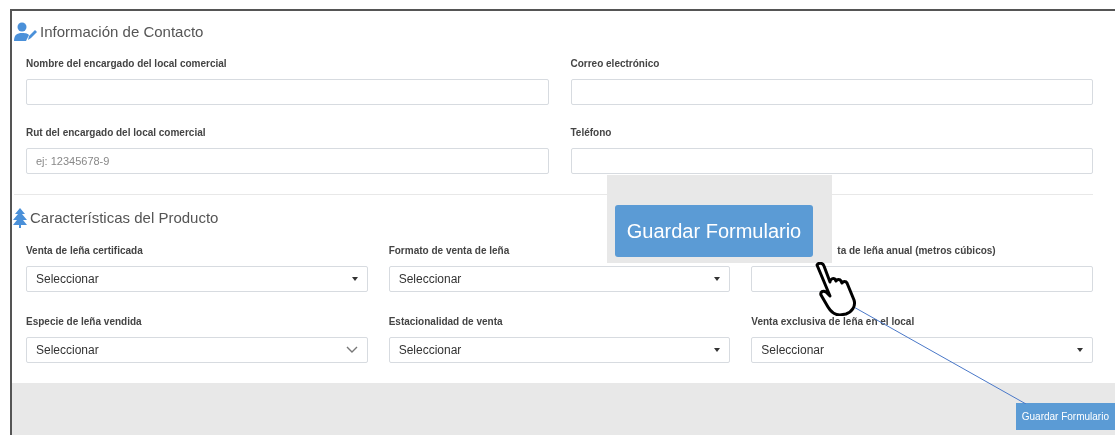 The height and width of the screenshot is (435, 1115). Describe the element at coordinates (20, 217) in the screenshot. I see `tree-icon` at that location.